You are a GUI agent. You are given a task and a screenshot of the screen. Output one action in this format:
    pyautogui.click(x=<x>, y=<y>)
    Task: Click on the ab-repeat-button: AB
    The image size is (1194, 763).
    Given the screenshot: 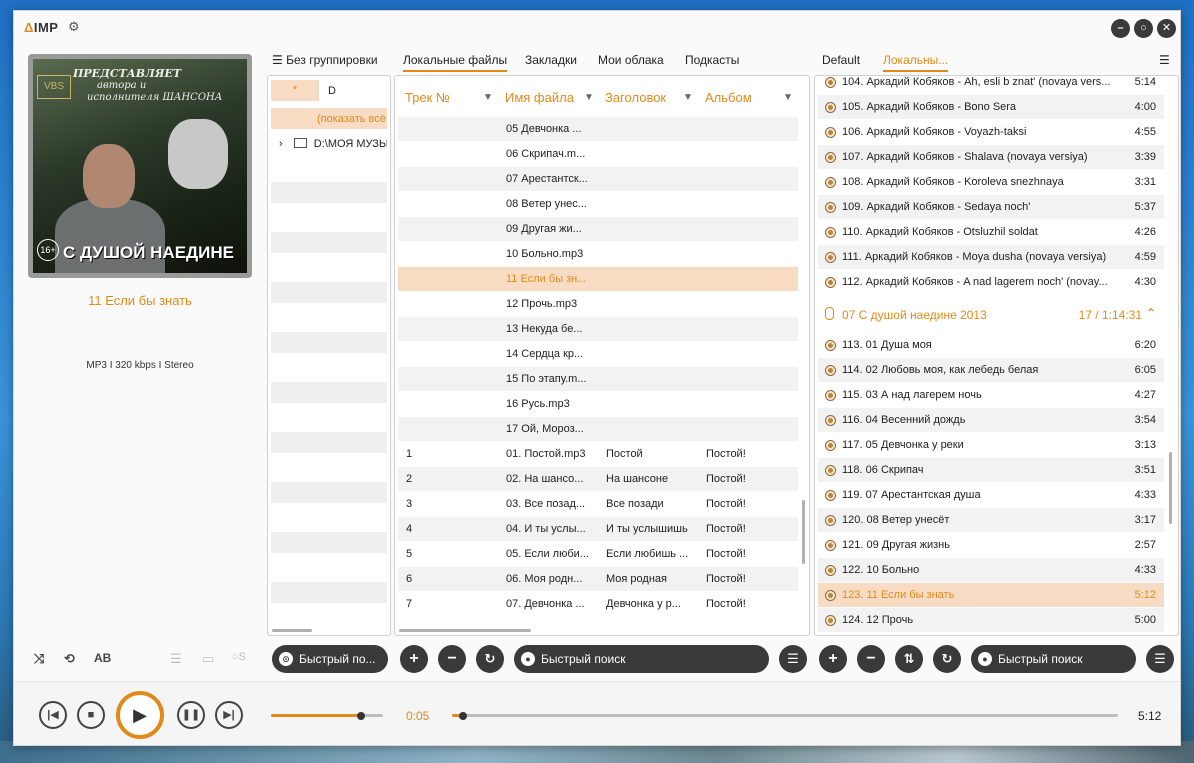 What is the action you would take?
    pyautogui.click(x=102, y=658)
    